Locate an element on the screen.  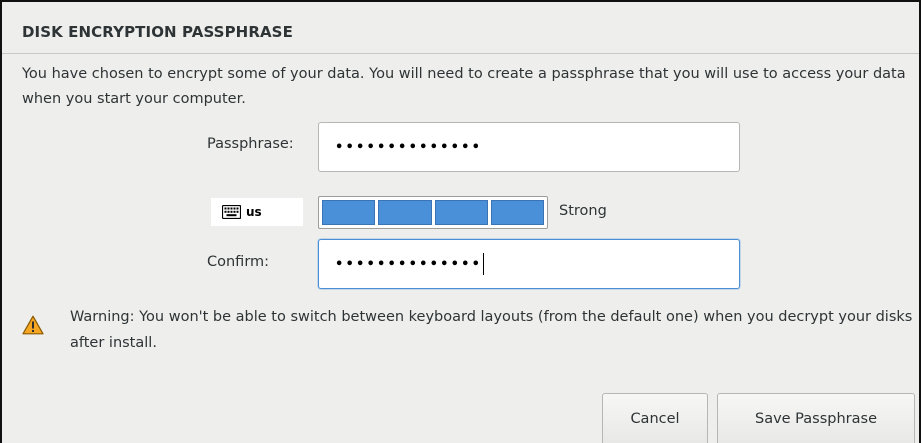
cancel-button: Cancel is located at coordinates (655, 418).